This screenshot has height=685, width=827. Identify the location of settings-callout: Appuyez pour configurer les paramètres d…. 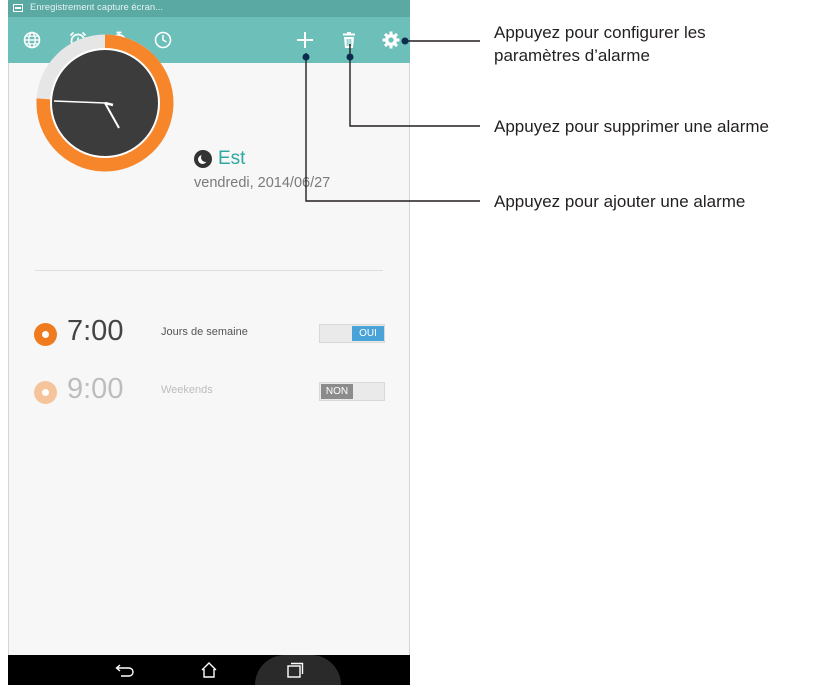
(600, 44).